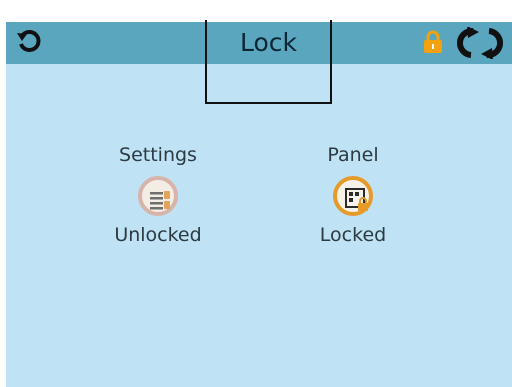  What do you see at coordinates (160, 200) in the screenshot?
I see `settings-sliders-icon` at bounding box center [160, 200].